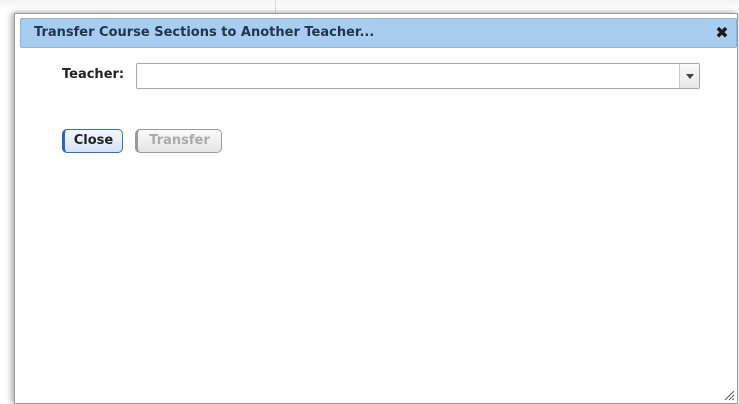 This screenshot has width=739, height=404. What do you see at coordinates (93, 74) in the screenshot?
I see `teacher-label: Teacher:` at bounding box center [93, 74].